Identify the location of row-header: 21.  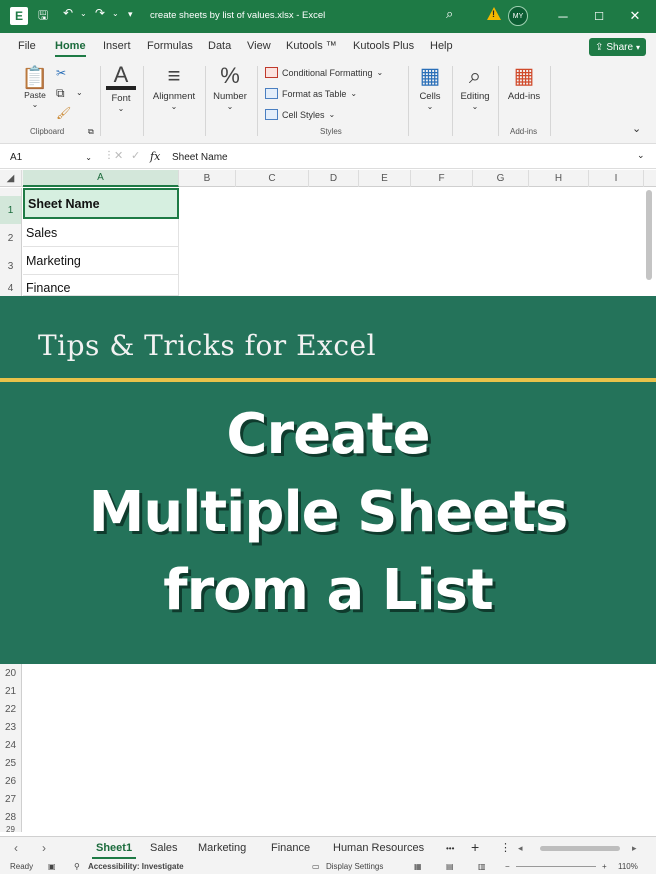
(11, 691).